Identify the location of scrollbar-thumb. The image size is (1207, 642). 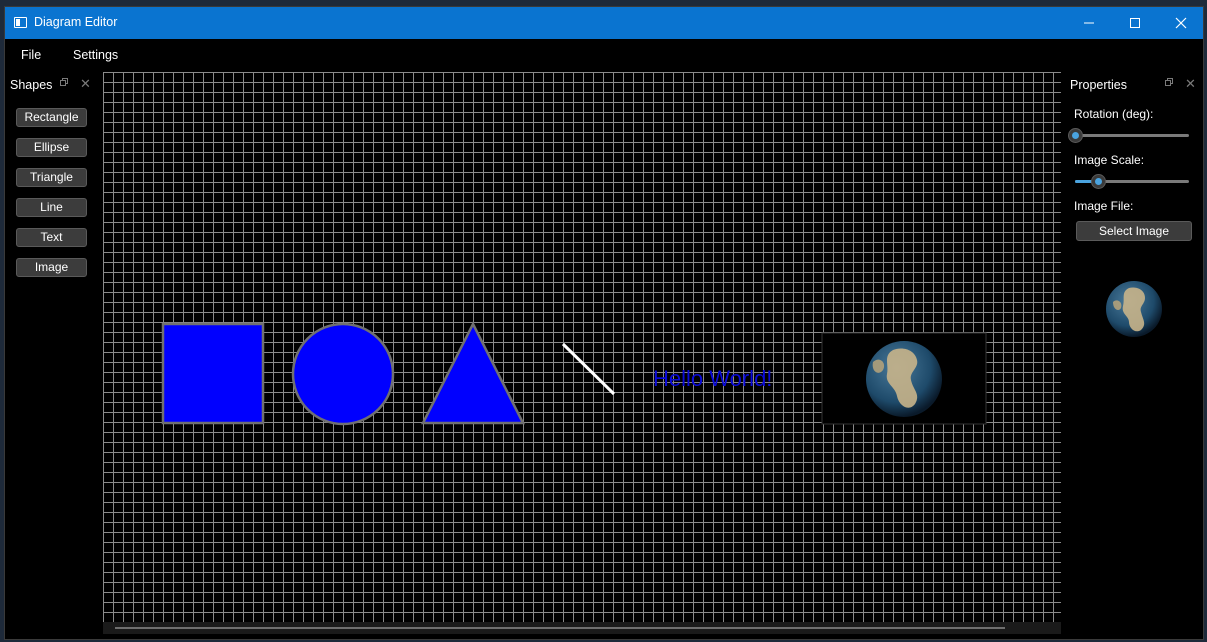
(560, 628).